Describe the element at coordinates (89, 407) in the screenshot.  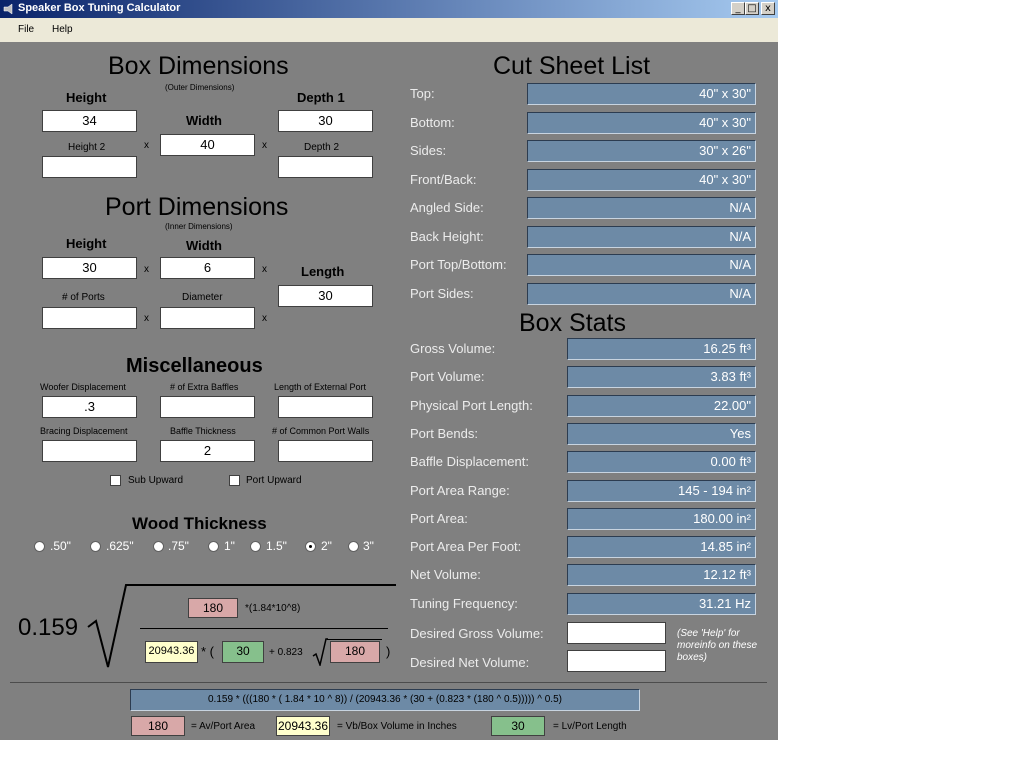
I see `woofer-displacement-input: .3` at that location.